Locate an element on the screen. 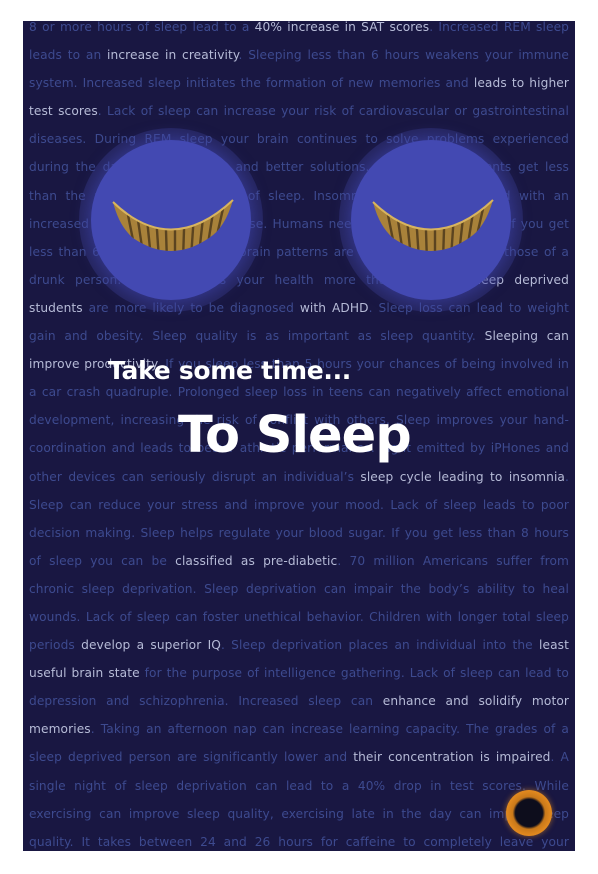 This screenshot has width=598, height=874. left-eye-glow is located at coordinates (171, 220).